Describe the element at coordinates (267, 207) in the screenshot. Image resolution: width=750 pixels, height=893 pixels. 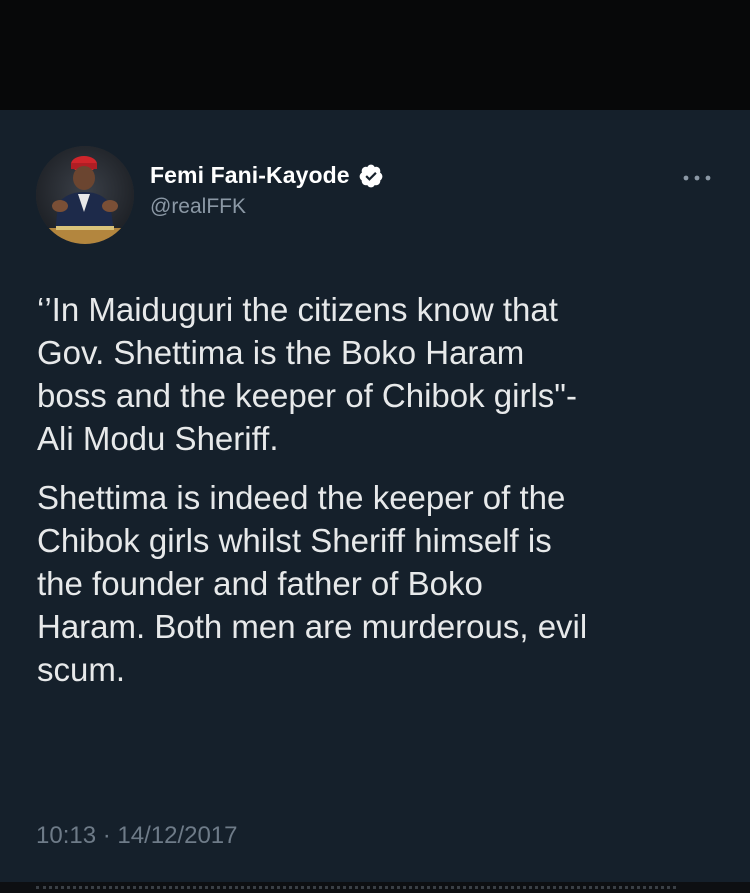
I see `author-handle: @realFFK` at that location.